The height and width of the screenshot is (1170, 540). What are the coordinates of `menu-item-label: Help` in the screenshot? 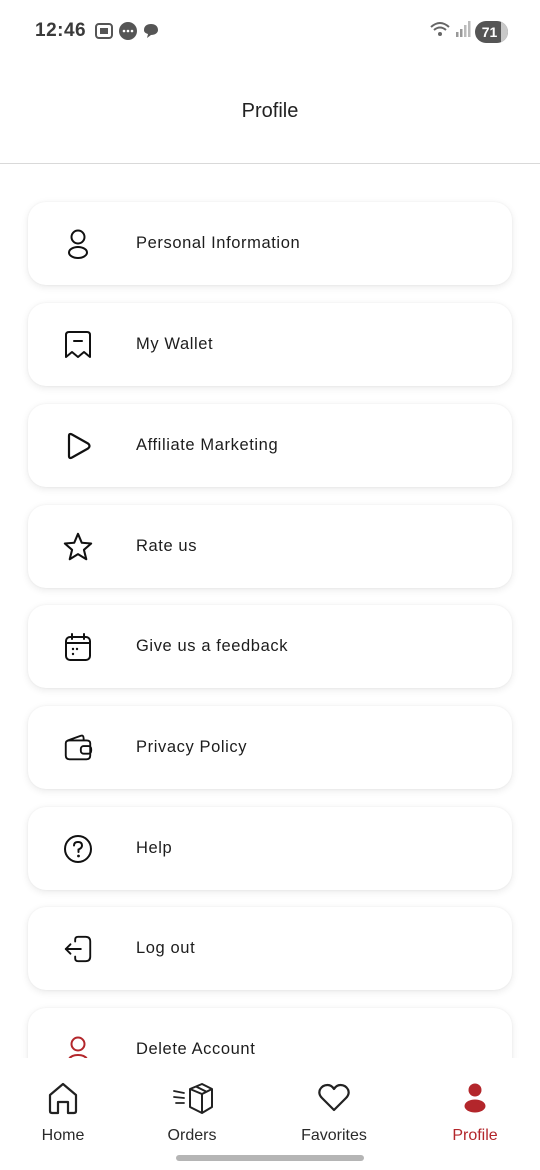 It's located at (154, 848).